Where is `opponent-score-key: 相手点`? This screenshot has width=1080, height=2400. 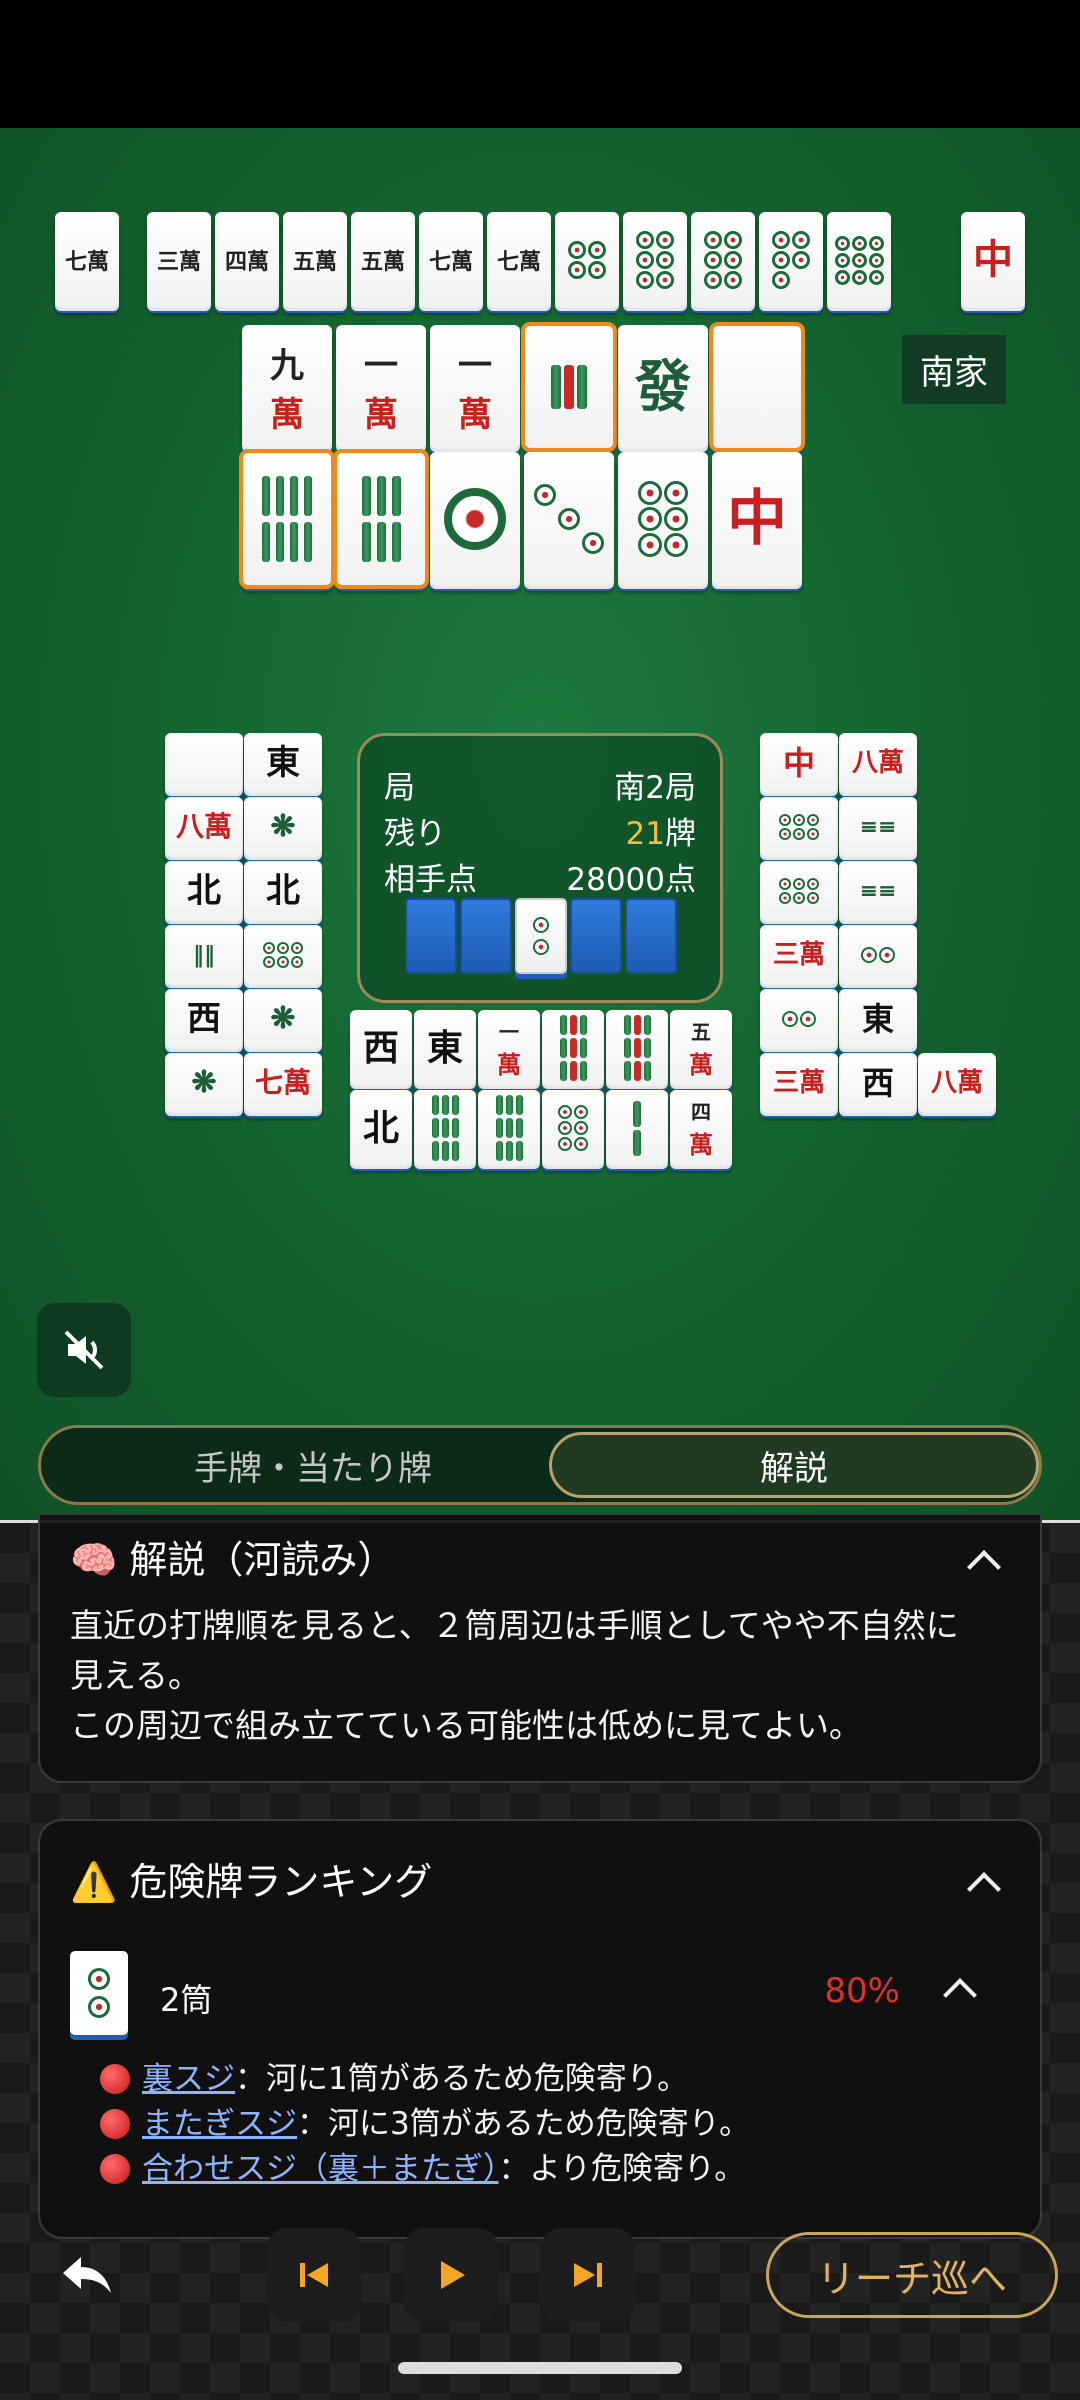 opponent-score-key: 相手点 is located at coordinates (430, 880).